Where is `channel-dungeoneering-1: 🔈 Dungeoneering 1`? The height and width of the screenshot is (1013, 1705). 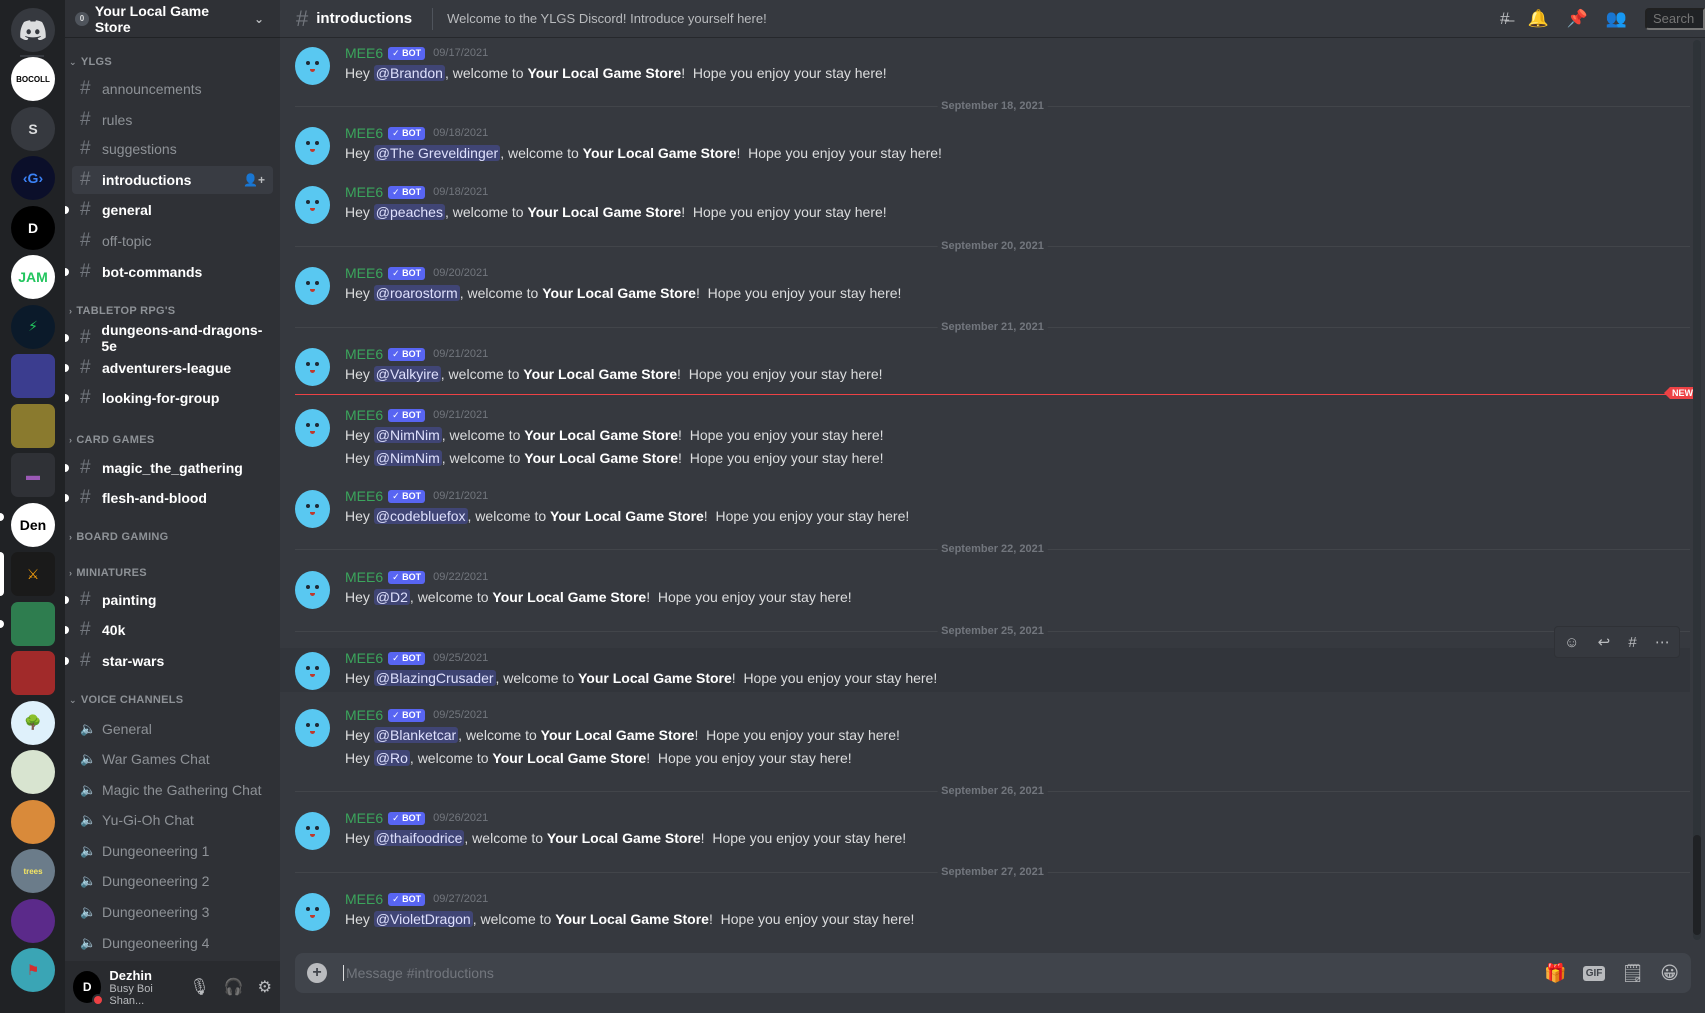 channel-dungeoneering-1: 🔈 Dungeoneering 1 is located at coordinates (172, 851).